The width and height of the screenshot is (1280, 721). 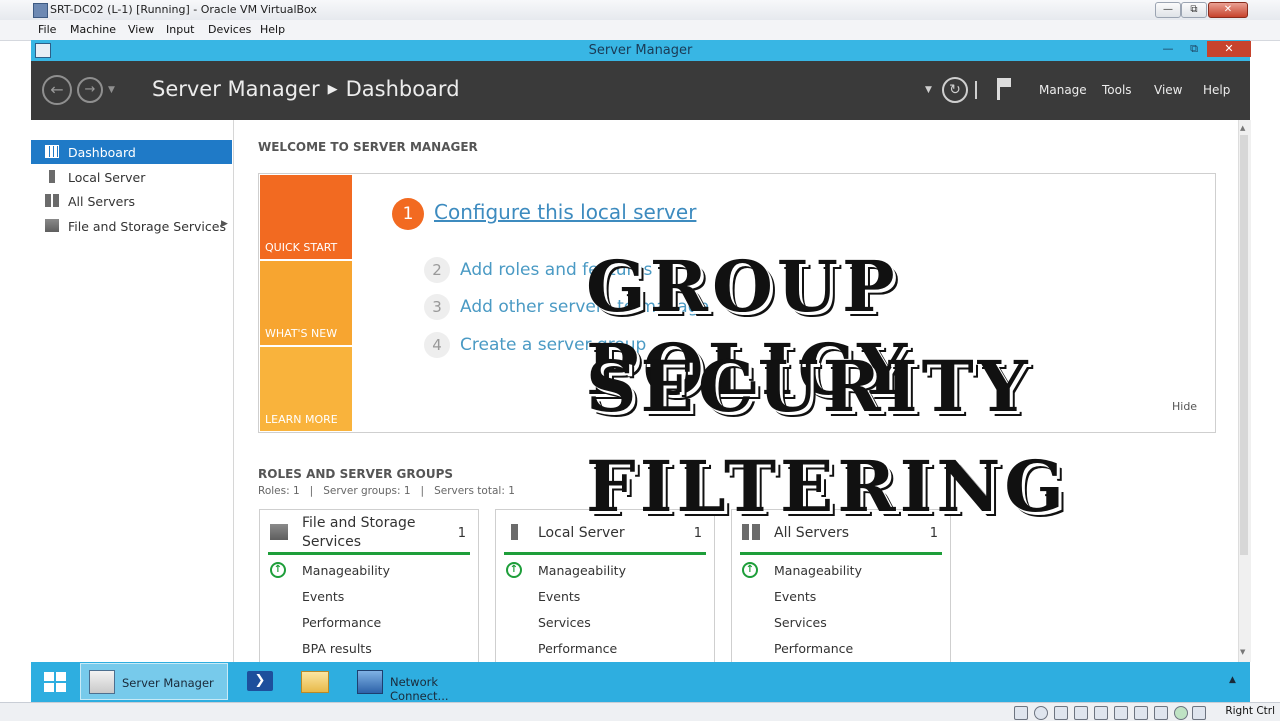 I want to click on manage-menu: Manage, so click(x=1063, y=90).